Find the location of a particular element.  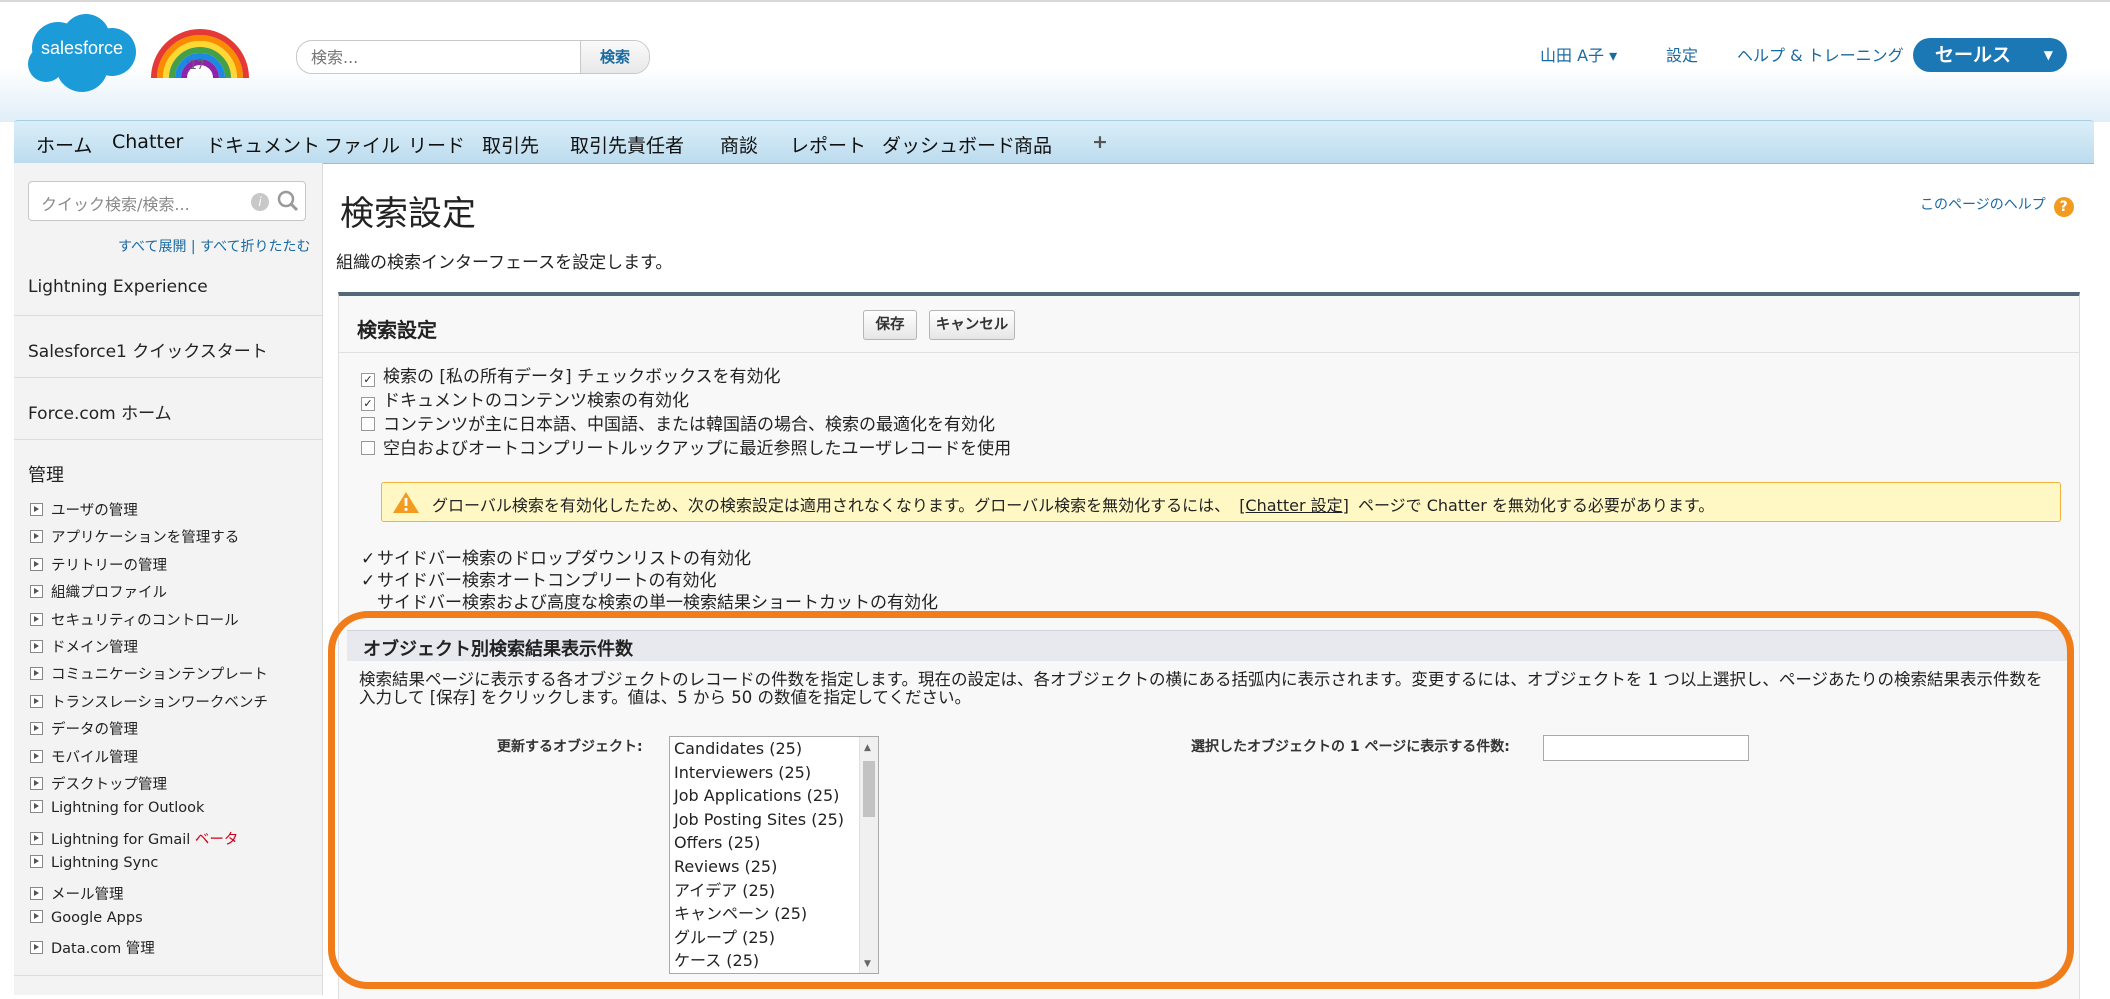

tab-contacts: 取引先責任者 is located at coordinates (627, 144).